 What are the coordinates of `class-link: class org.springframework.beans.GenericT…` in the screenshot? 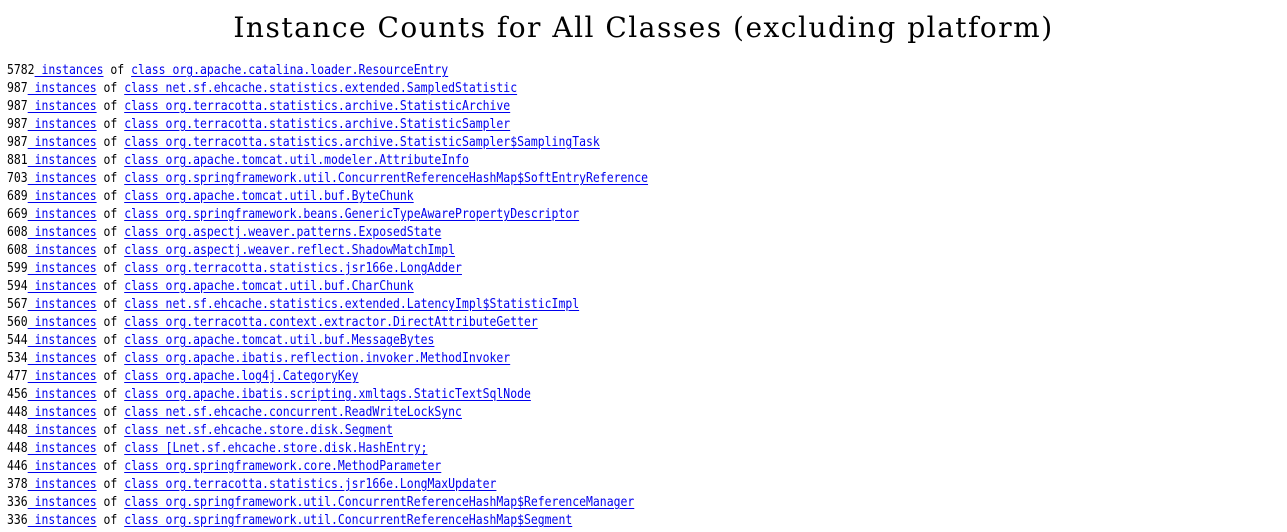 It's located at (351, 214).